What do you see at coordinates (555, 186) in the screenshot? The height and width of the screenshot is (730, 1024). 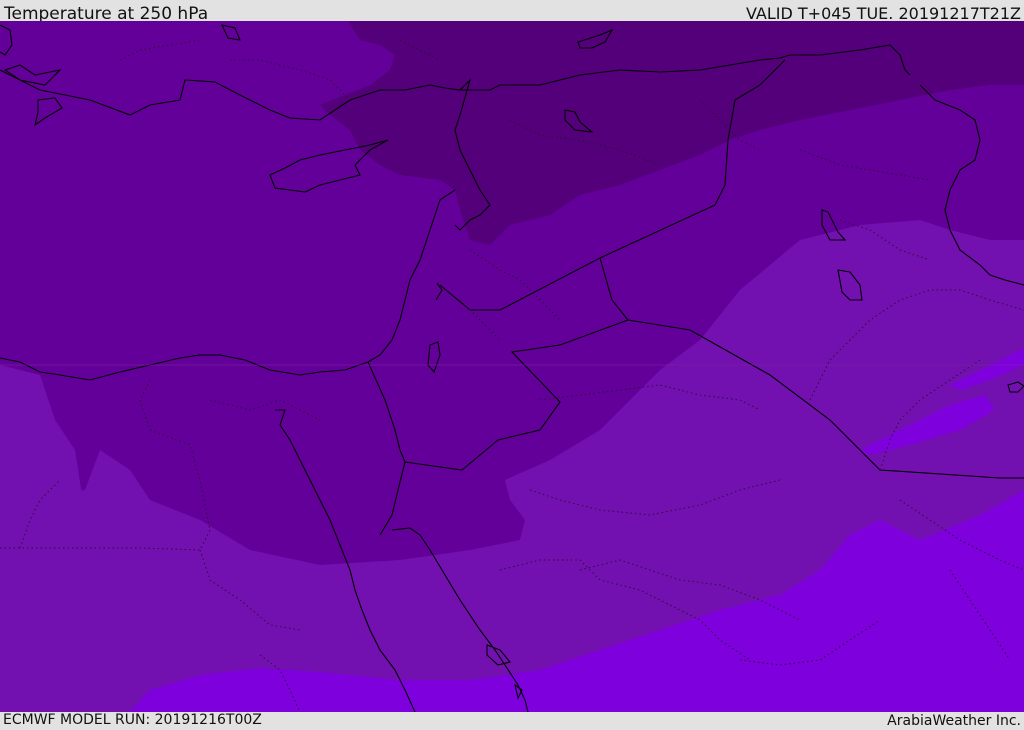 I see `band-coldest-spot` at bounding box center [555, 186].